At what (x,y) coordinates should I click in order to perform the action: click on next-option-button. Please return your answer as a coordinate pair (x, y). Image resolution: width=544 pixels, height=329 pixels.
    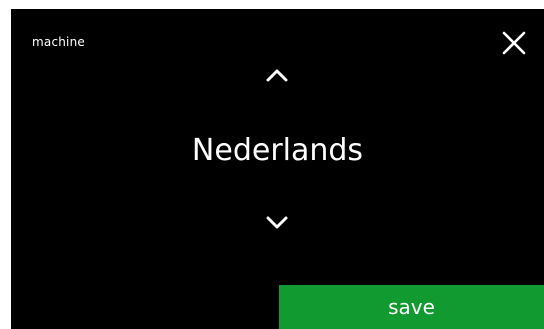
    Looking at the image, I should click on (277, 223).